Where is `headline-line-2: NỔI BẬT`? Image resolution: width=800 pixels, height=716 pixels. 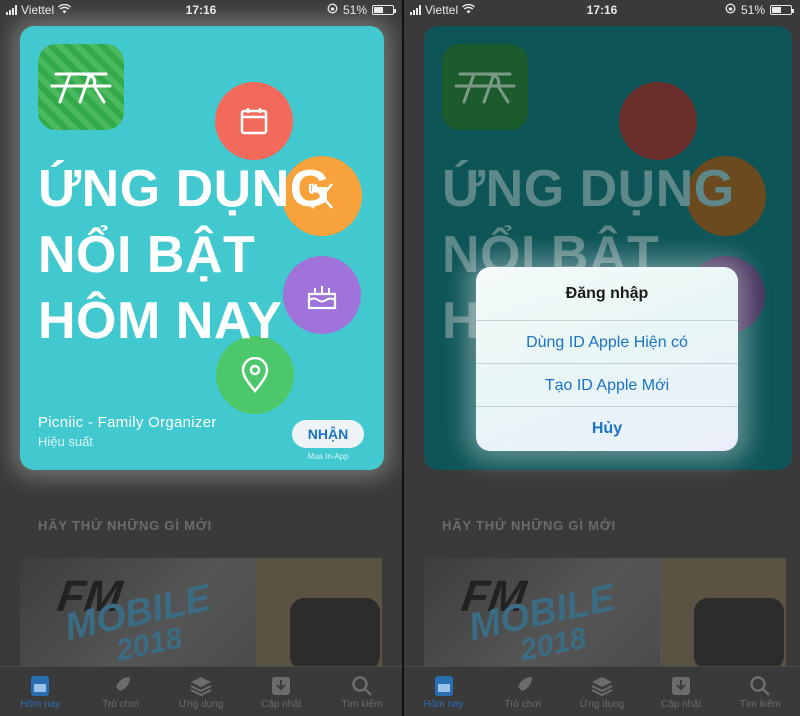 headline-line-2: NỔI BẬT is located at coordinates (147, 255).